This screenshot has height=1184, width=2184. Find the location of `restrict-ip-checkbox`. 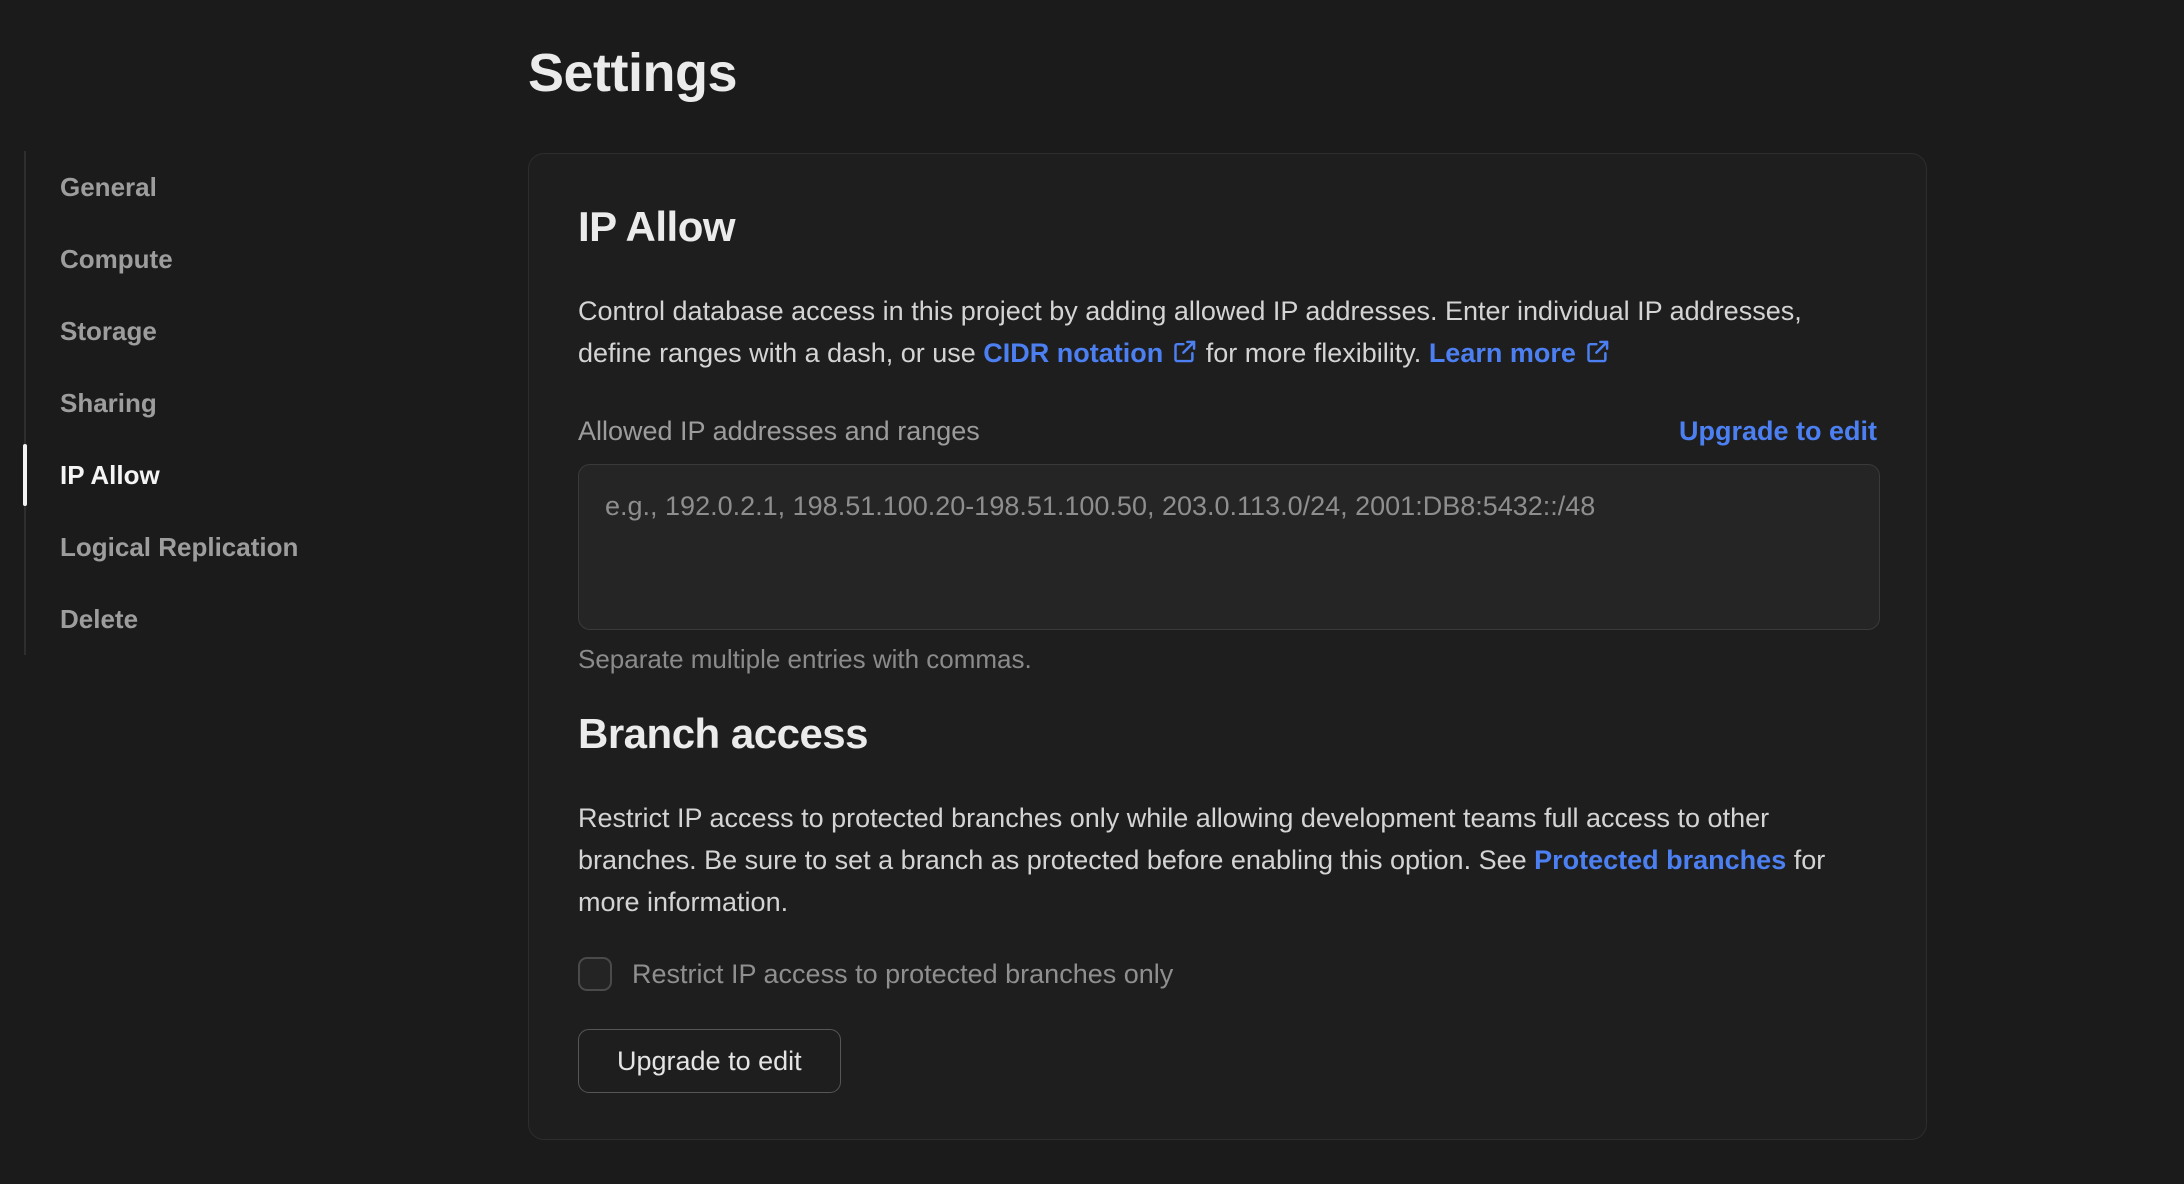

restrict-ip-checkbox is located at coordinates (595, 974).